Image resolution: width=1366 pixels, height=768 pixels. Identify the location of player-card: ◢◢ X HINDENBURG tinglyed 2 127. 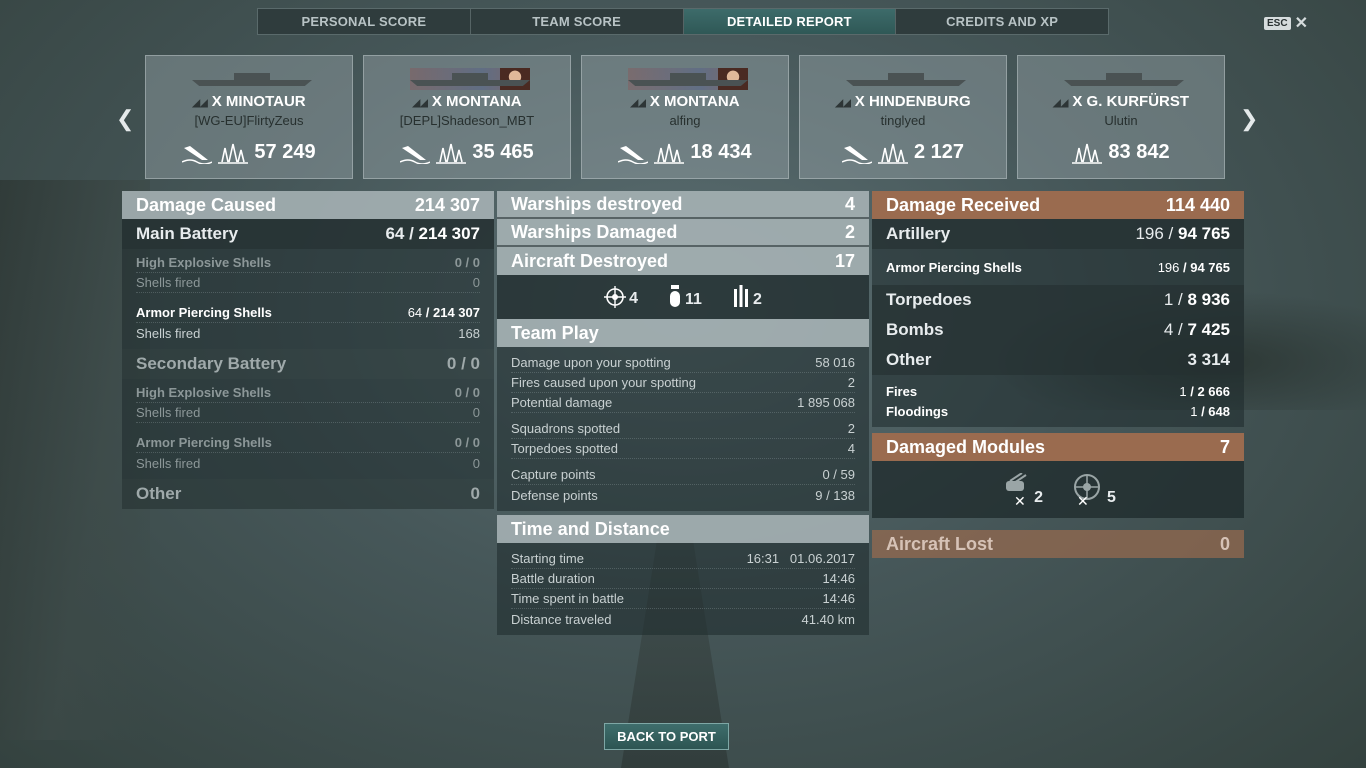
(903, 117).